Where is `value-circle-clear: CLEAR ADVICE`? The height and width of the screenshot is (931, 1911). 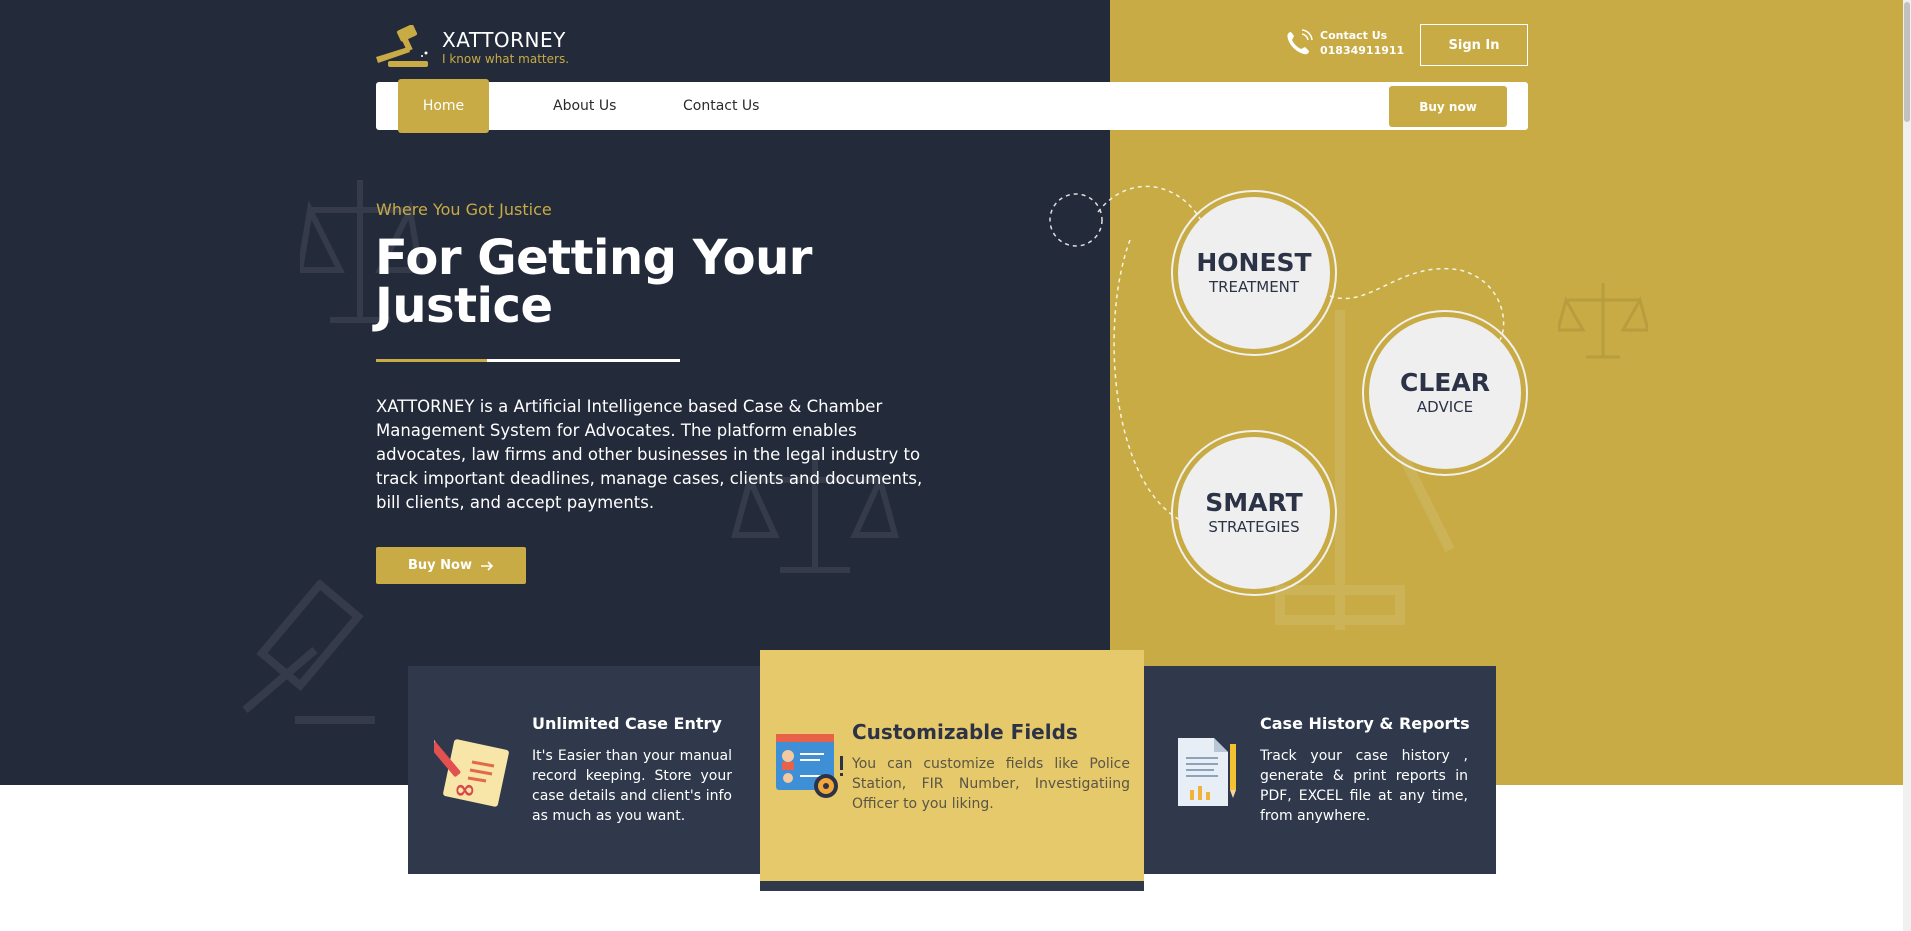
value-circle-clear: CLEAR ADVICE is located at coordinates (1445, 393).